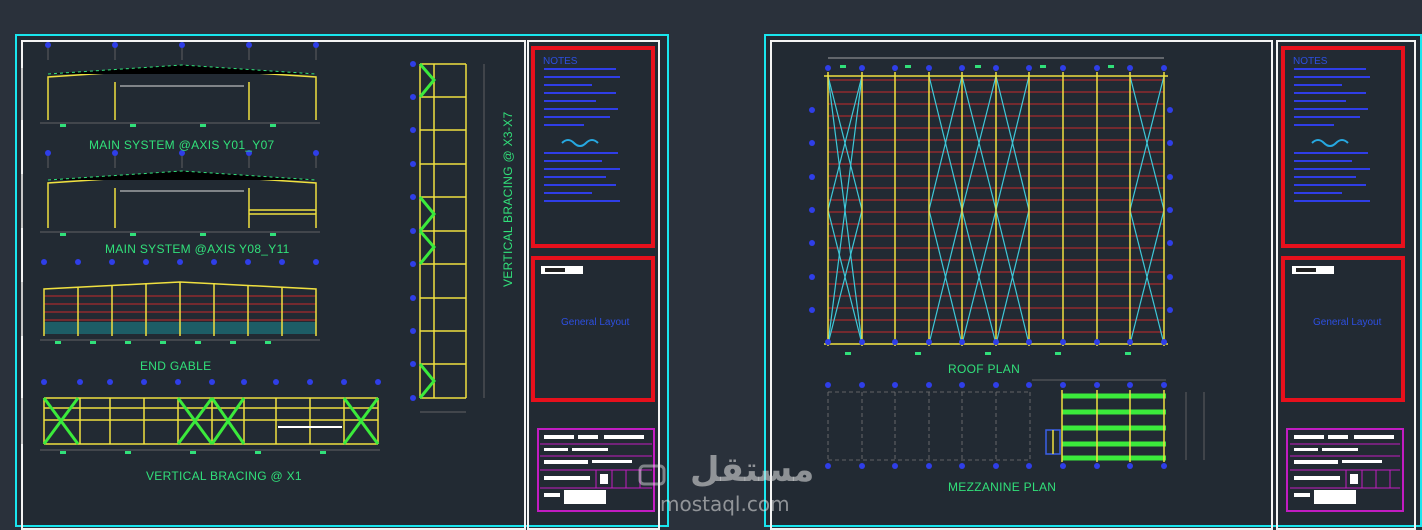  What do you see at coordinates (1002, 487) in the screenshot?
I see `label-mezzanine-plan: MEZZANINE PLAN` at bounding box center [1002, 487].